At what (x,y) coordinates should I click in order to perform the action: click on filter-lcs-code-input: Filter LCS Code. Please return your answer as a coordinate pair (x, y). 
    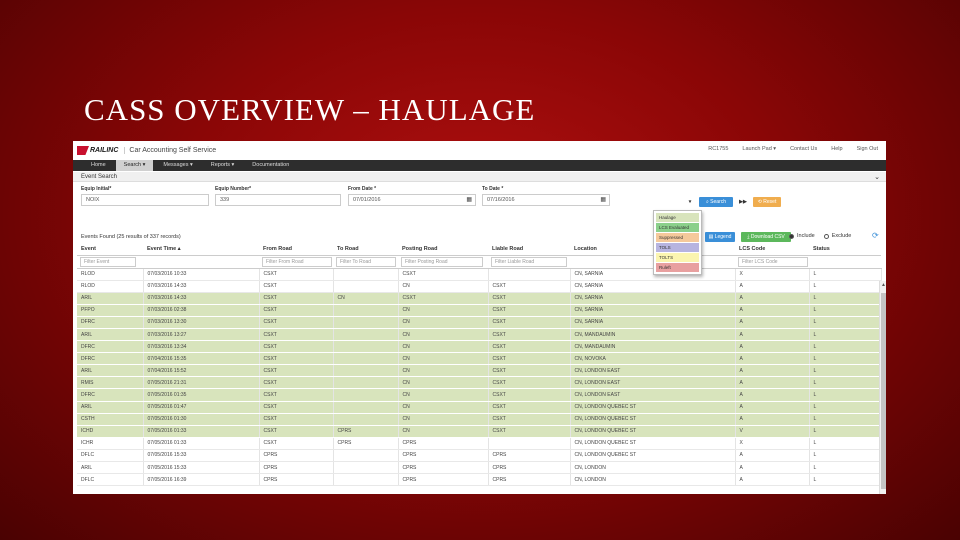
    Looking at the image, I should click on (773, 261).